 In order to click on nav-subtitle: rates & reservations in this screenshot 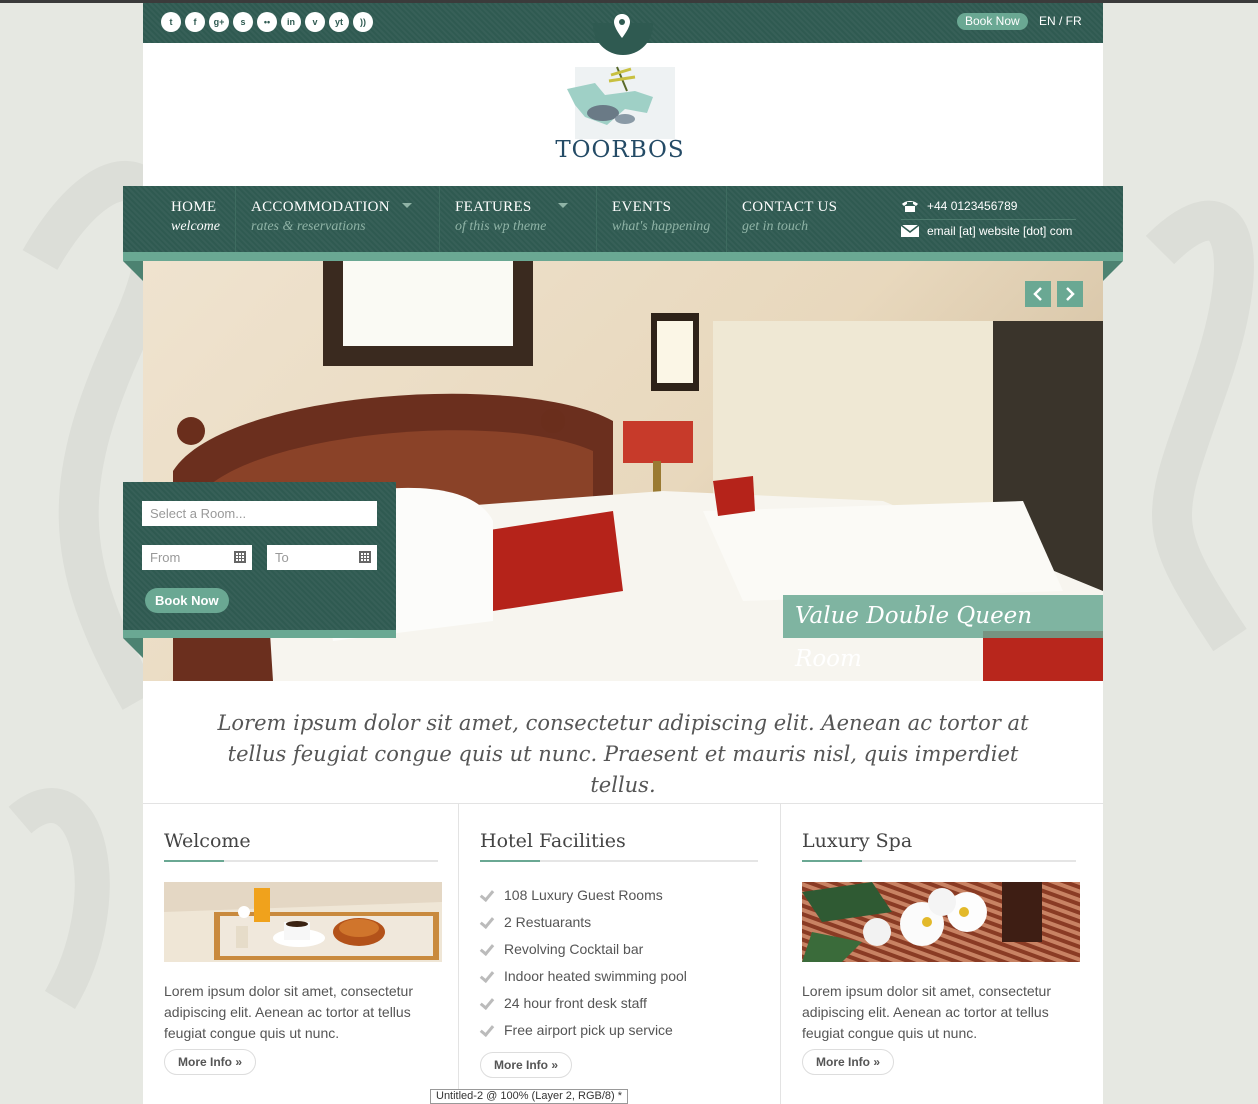, I will do `click(308, 226)`.